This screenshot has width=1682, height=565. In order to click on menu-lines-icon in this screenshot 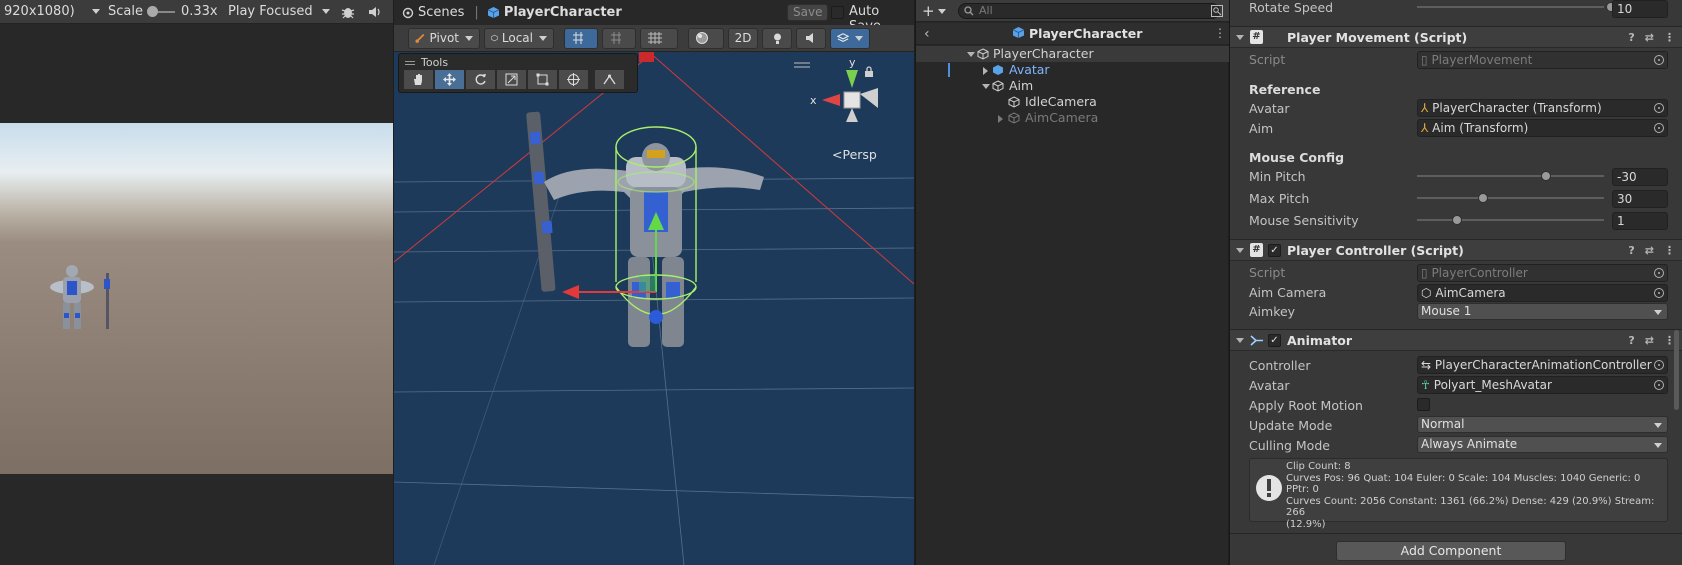, I will do `click(802, 65)`.